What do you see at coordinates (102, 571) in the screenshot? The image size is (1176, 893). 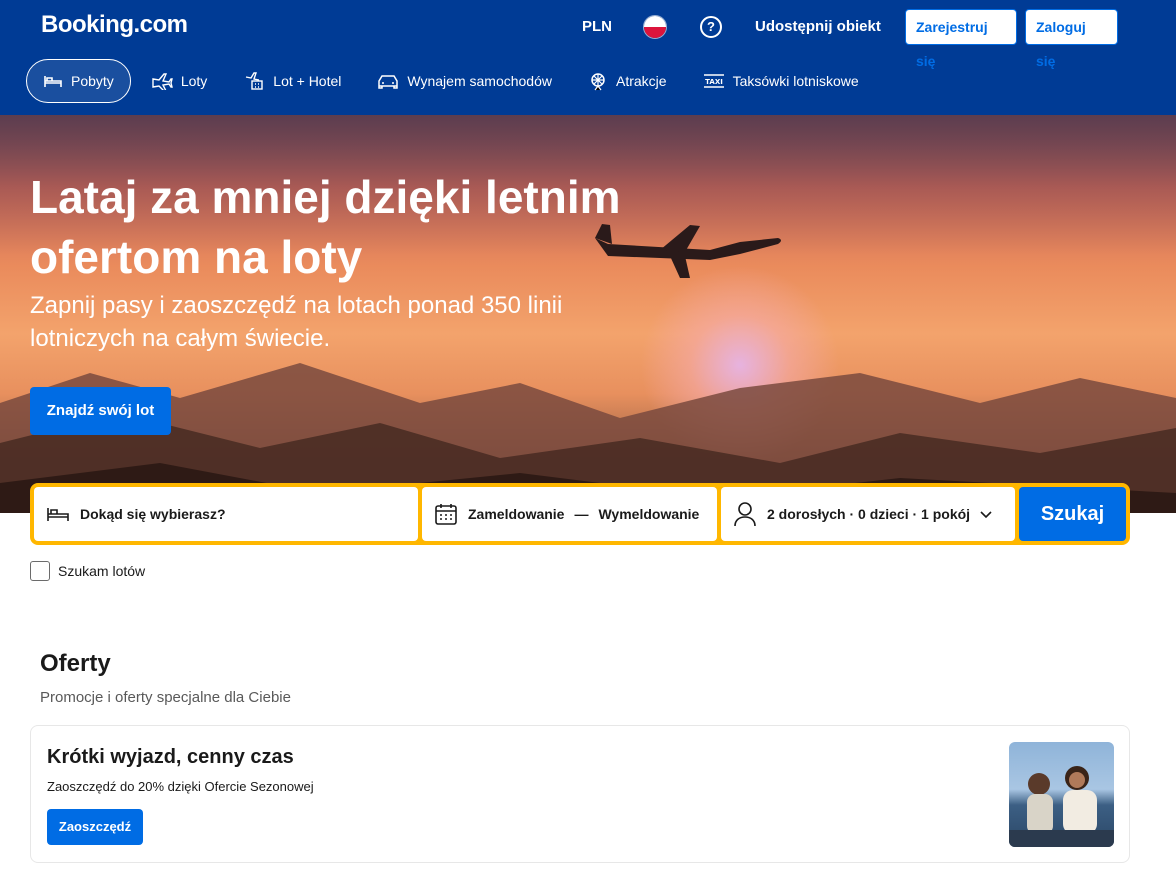 I see `flights-checkbox-label: Szukam lotów` at bounding box center [102, 571].